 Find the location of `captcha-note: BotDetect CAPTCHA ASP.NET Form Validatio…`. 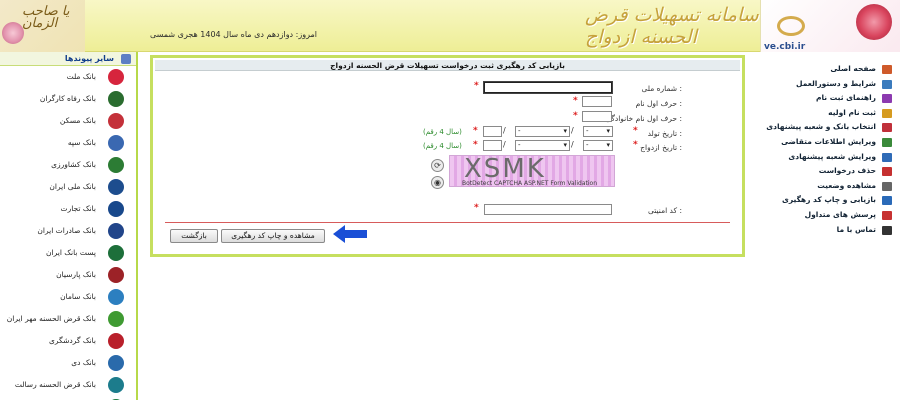

captcha-note: BotDetect CAPTCHA ASP.NET Form Validatio… is located at coordinates (529, 183).